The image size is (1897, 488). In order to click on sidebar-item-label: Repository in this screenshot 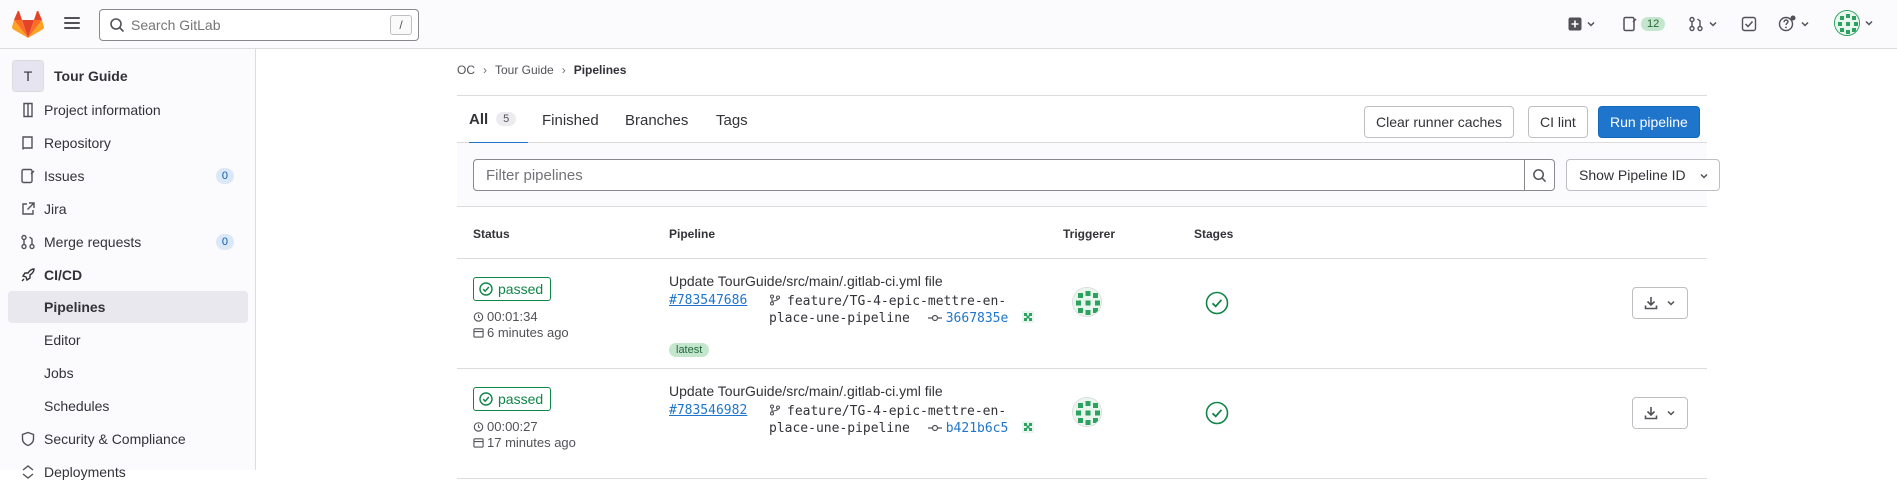, I will do `click(77, 143)`.